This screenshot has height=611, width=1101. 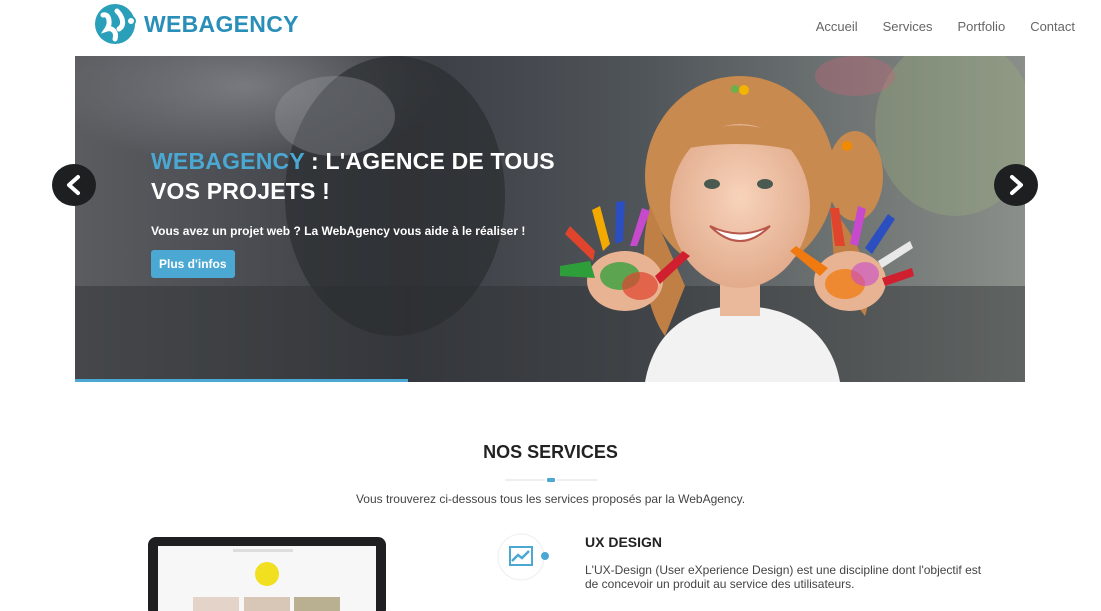 I want to click on nav-accueil: Accueil, so click(x=837, y=26).